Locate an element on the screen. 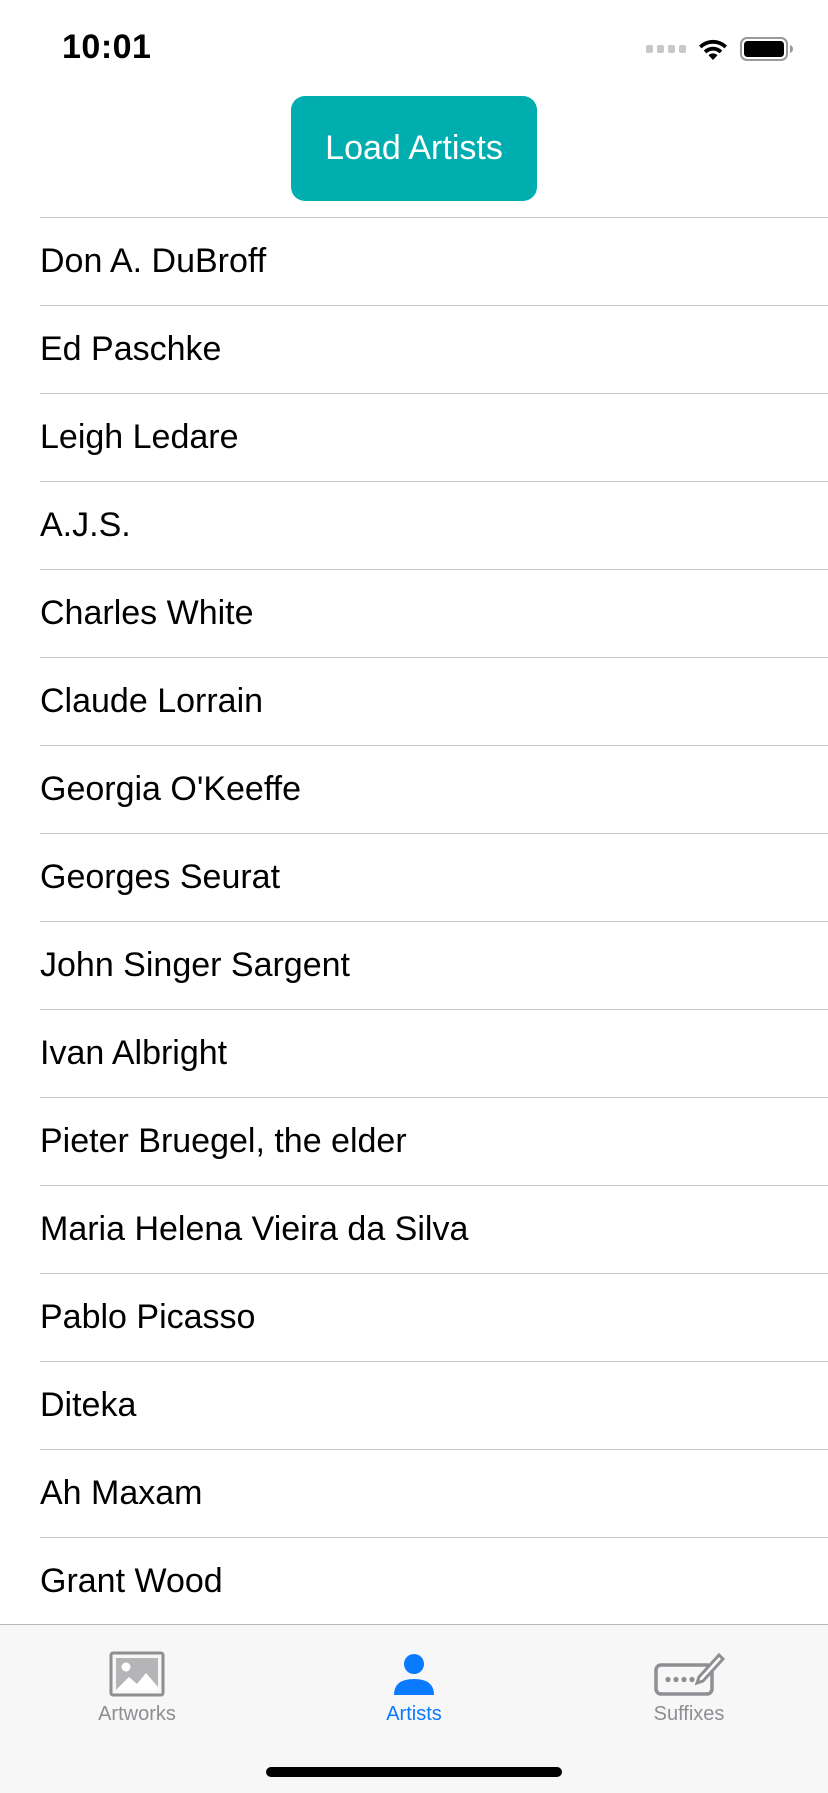 This screenshot has width=828, height=1793. list-item: Diteka is located at coordinates (434, 1406).